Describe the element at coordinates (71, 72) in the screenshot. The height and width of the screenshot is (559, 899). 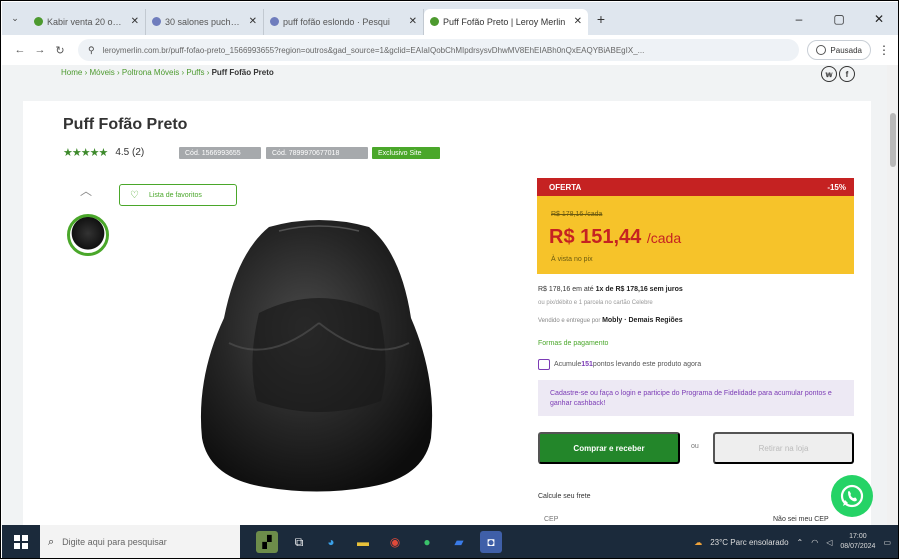
I see `breadcrumb-link: Home` at that location.